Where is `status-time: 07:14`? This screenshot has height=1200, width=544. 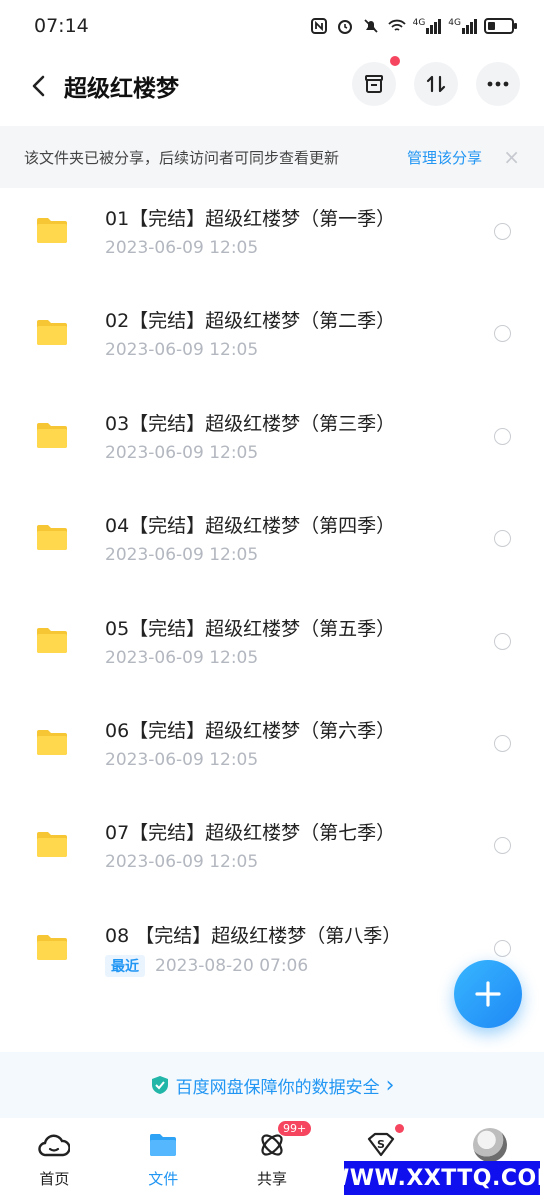 status-time: 07:14 is located at coordinates (61, 26).